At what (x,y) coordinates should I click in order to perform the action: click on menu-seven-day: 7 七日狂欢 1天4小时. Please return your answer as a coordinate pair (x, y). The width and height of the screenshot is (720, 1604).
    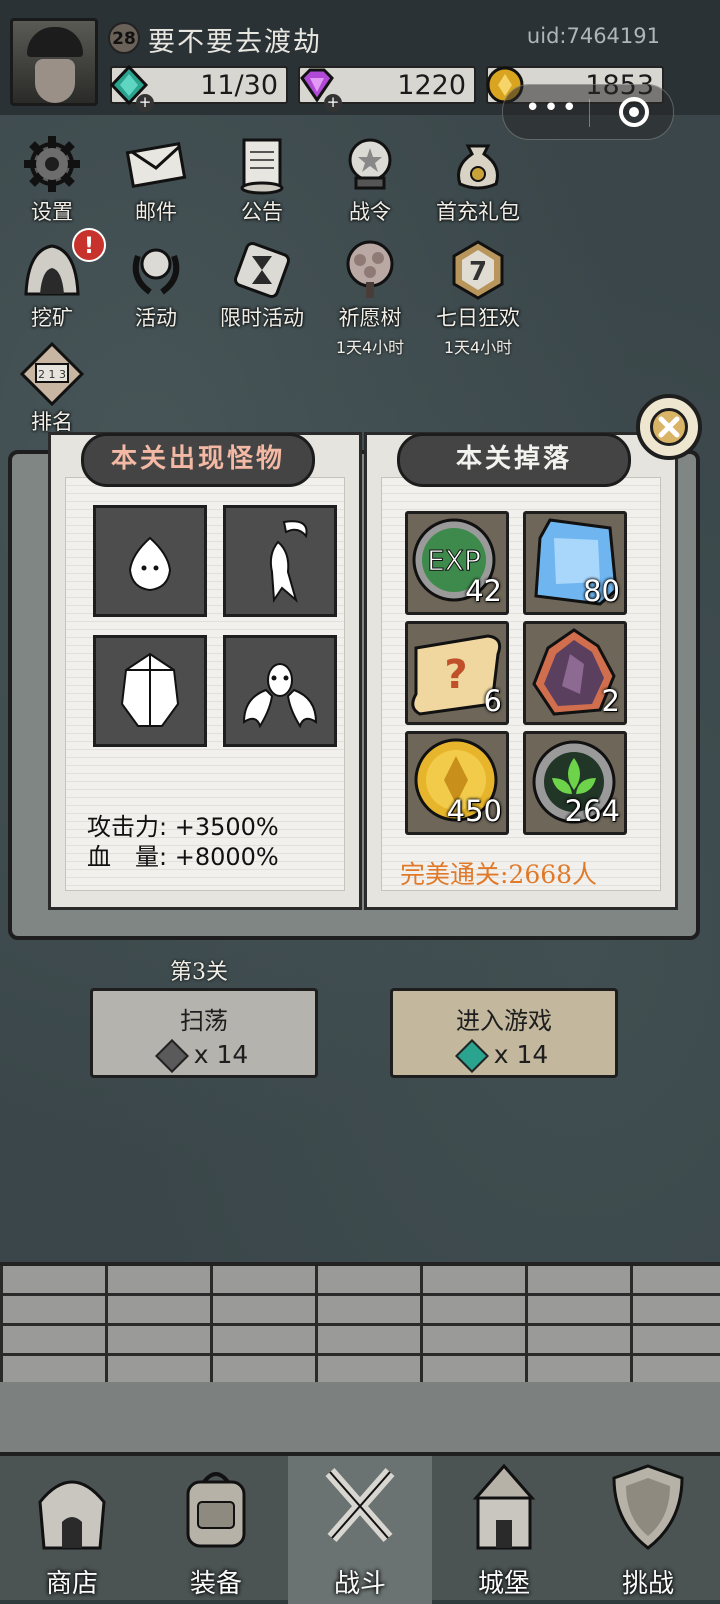
    Looking at the image, I should click on (478, 298).